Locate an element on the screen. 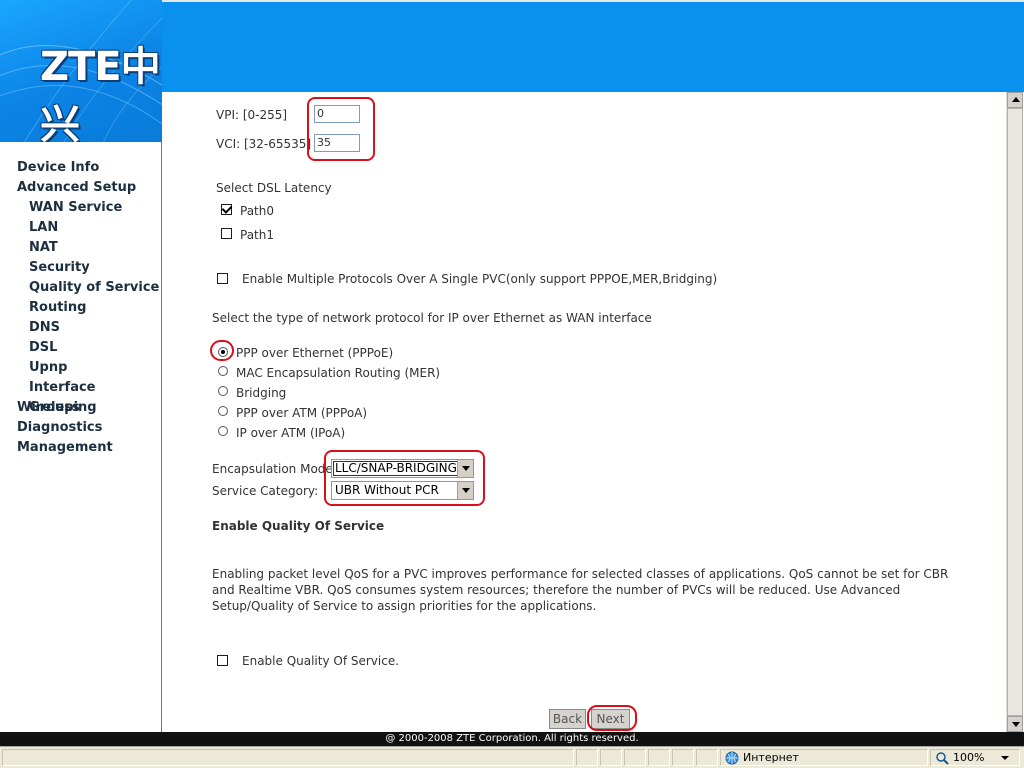  service-category-label: Service Category: is located at coordinates (265, 491).